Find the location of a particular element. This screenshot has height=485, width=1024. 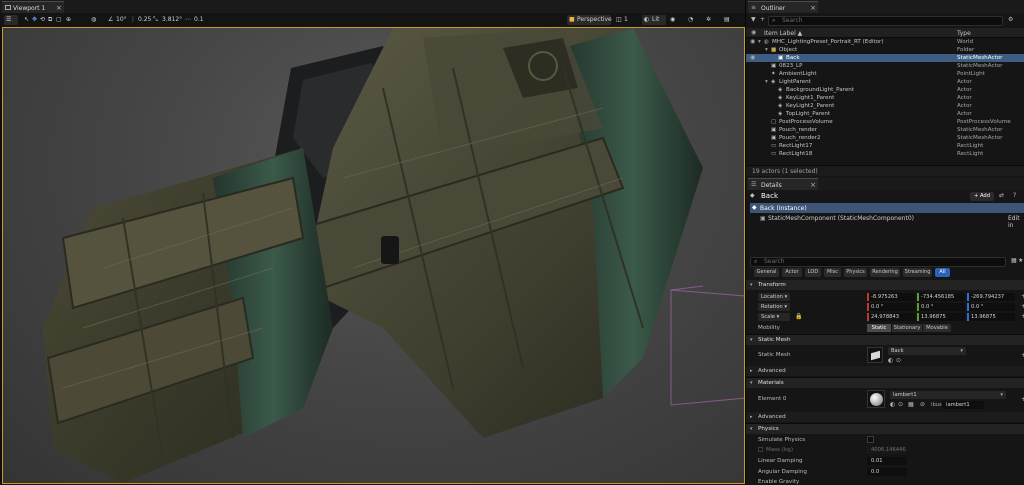

help-icon: ? is located at coordinates (1014, 195).